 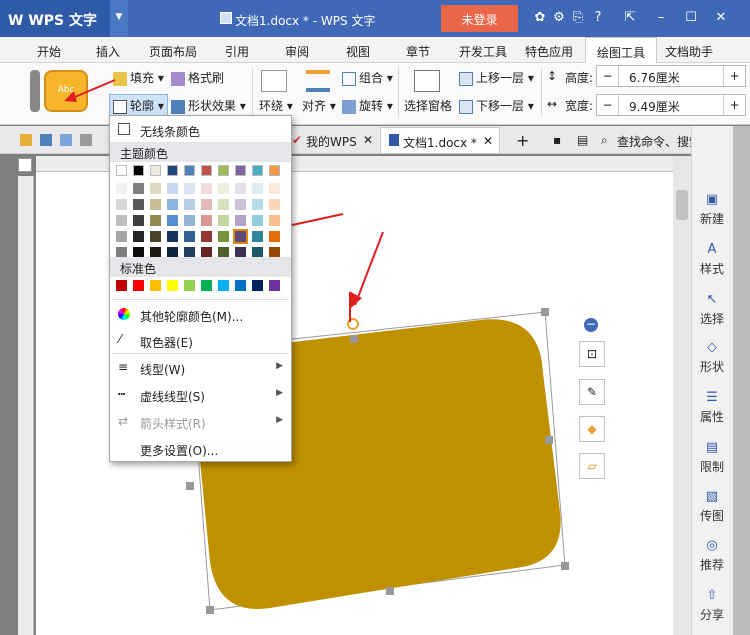 What do you see at coordinates (367, 77) in the screenshot?
I see `group-button: 组合 ▾` at bounding box center [367, 77].